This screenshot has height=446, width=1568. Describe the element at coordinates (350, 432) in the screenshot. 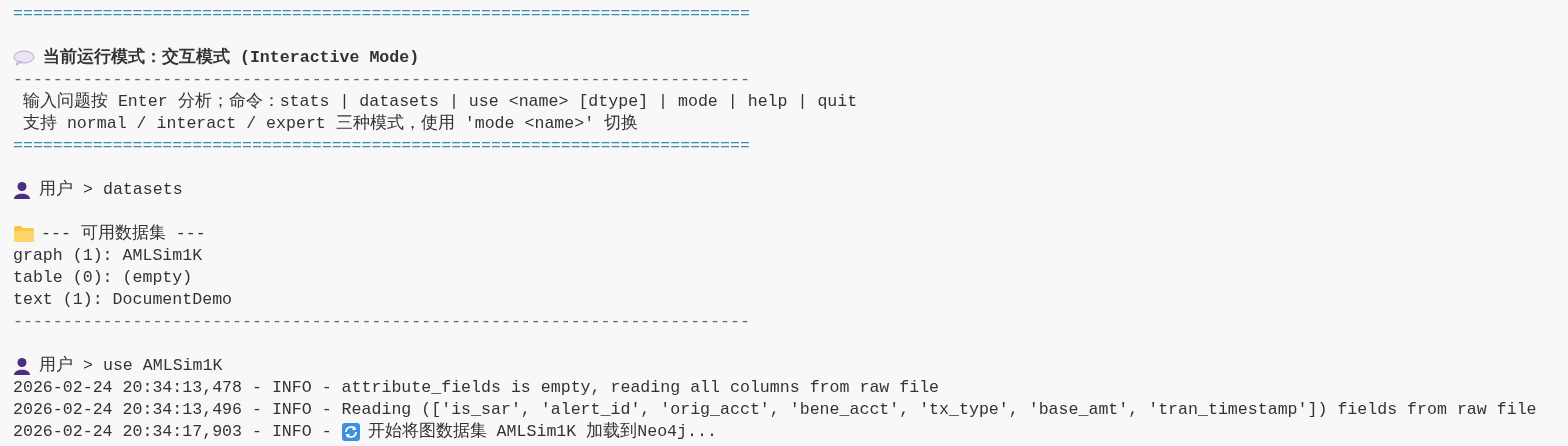

I see `refresh-icon` at that location.